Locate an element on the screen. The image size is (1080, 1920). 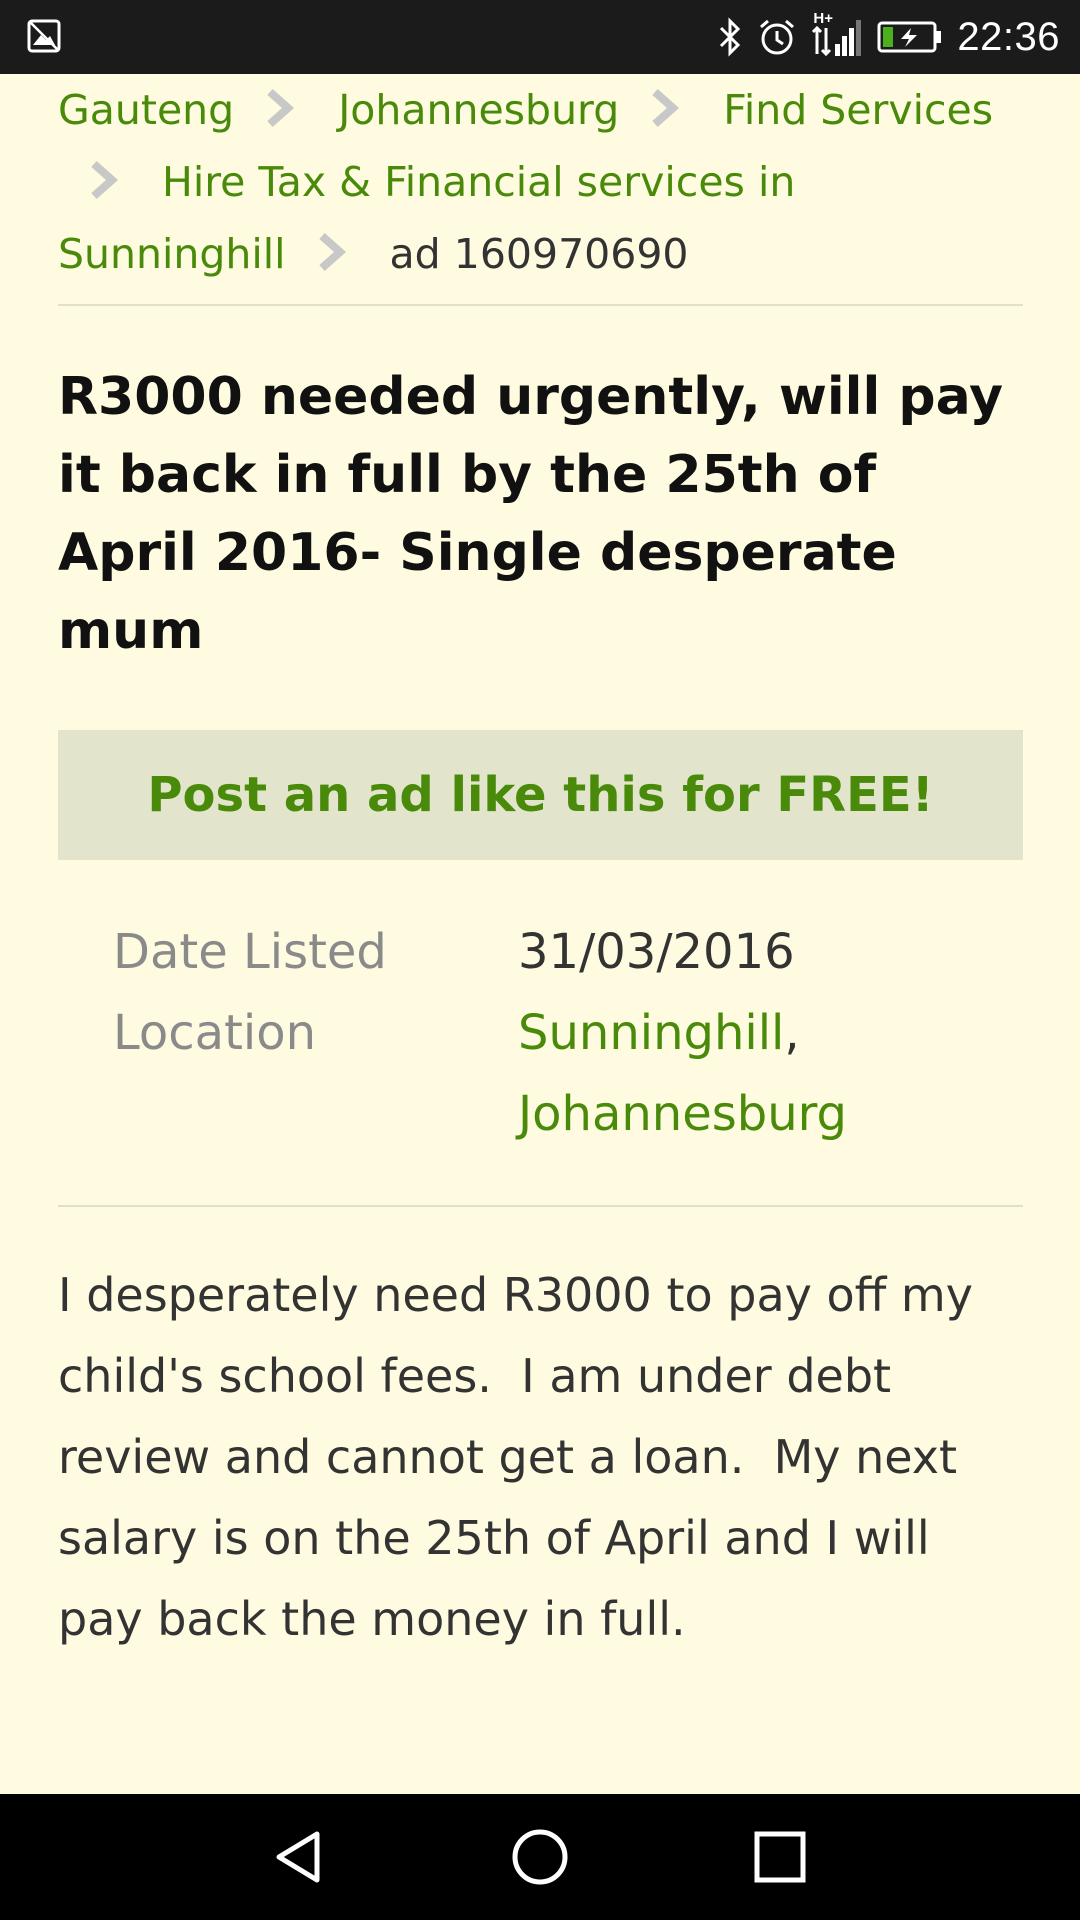
image-notification-icon is located at coordinates (44, 36).